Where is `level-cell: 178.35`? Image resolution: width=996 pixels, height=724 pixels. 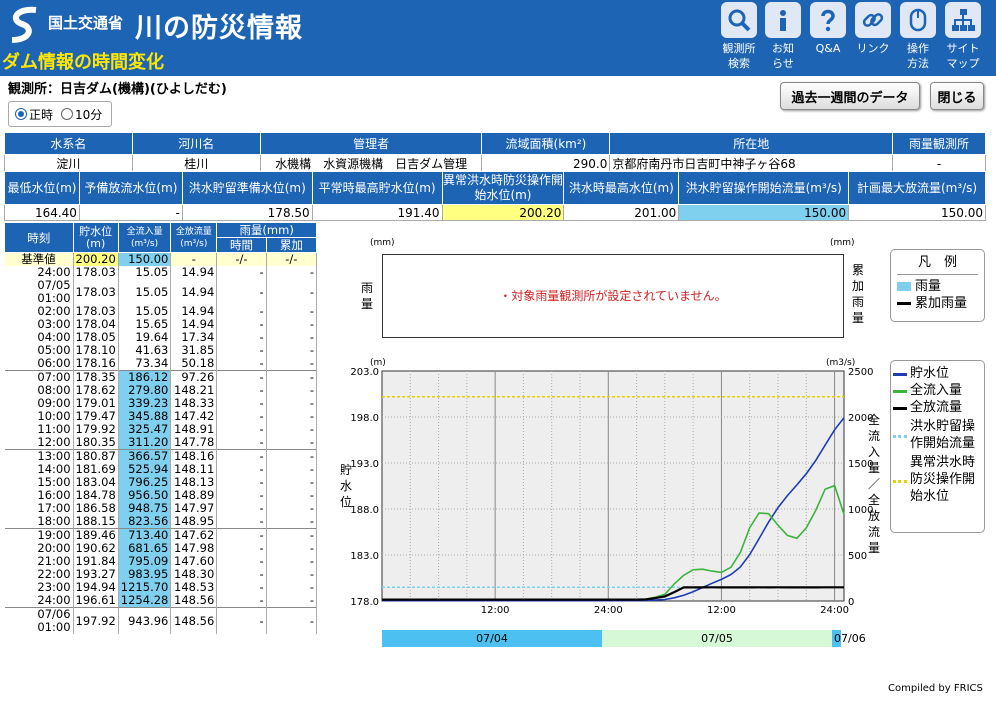
level-cell: 178.35 is located at coordinates (96, 377).